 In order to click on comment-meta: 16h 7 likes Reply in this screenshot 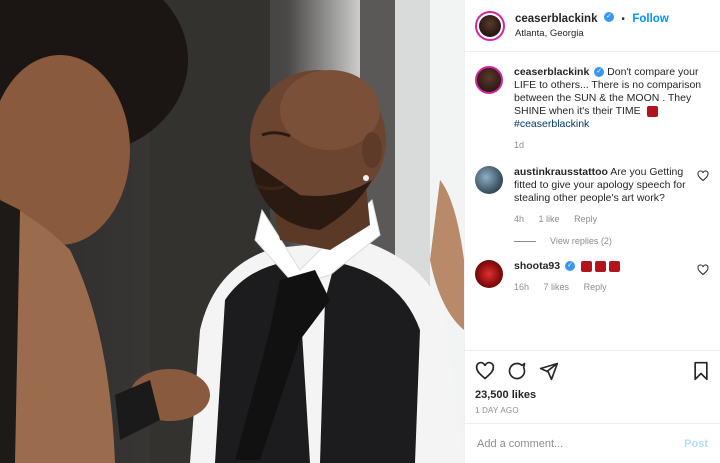, I will do `click(601, 287)`.